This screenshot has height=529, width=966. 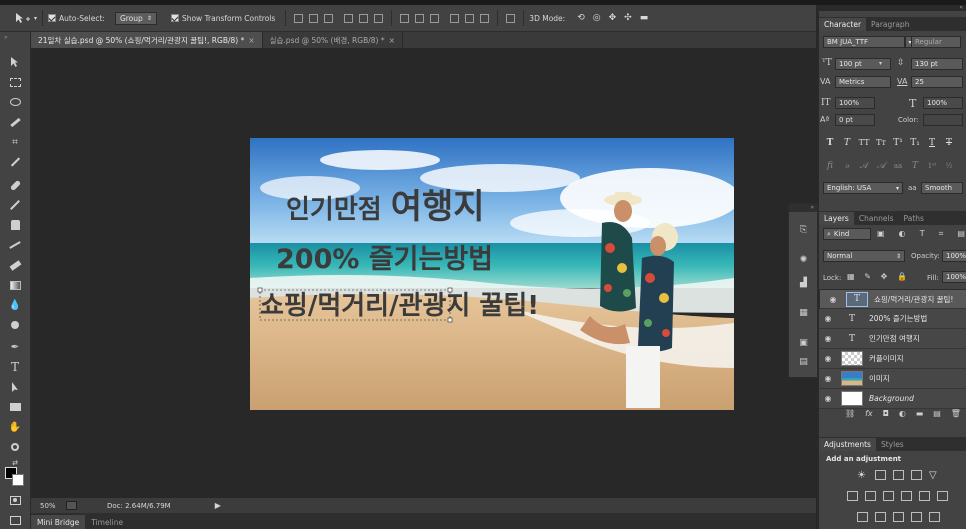 I want to click on vertical-scale-field: 100%, so click(x=855, y=103).